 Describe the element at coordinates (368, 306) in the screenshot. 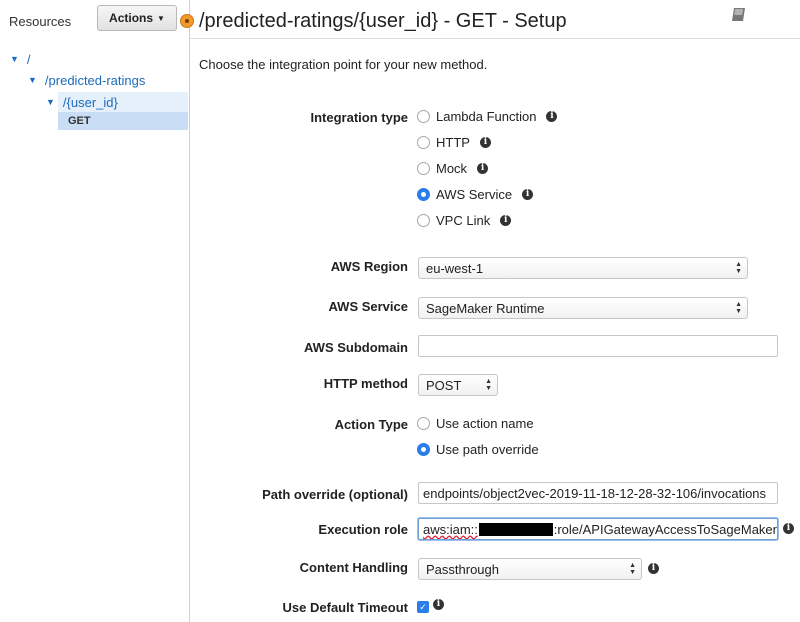

I see `aws-service-label: AWS Service` at that location.